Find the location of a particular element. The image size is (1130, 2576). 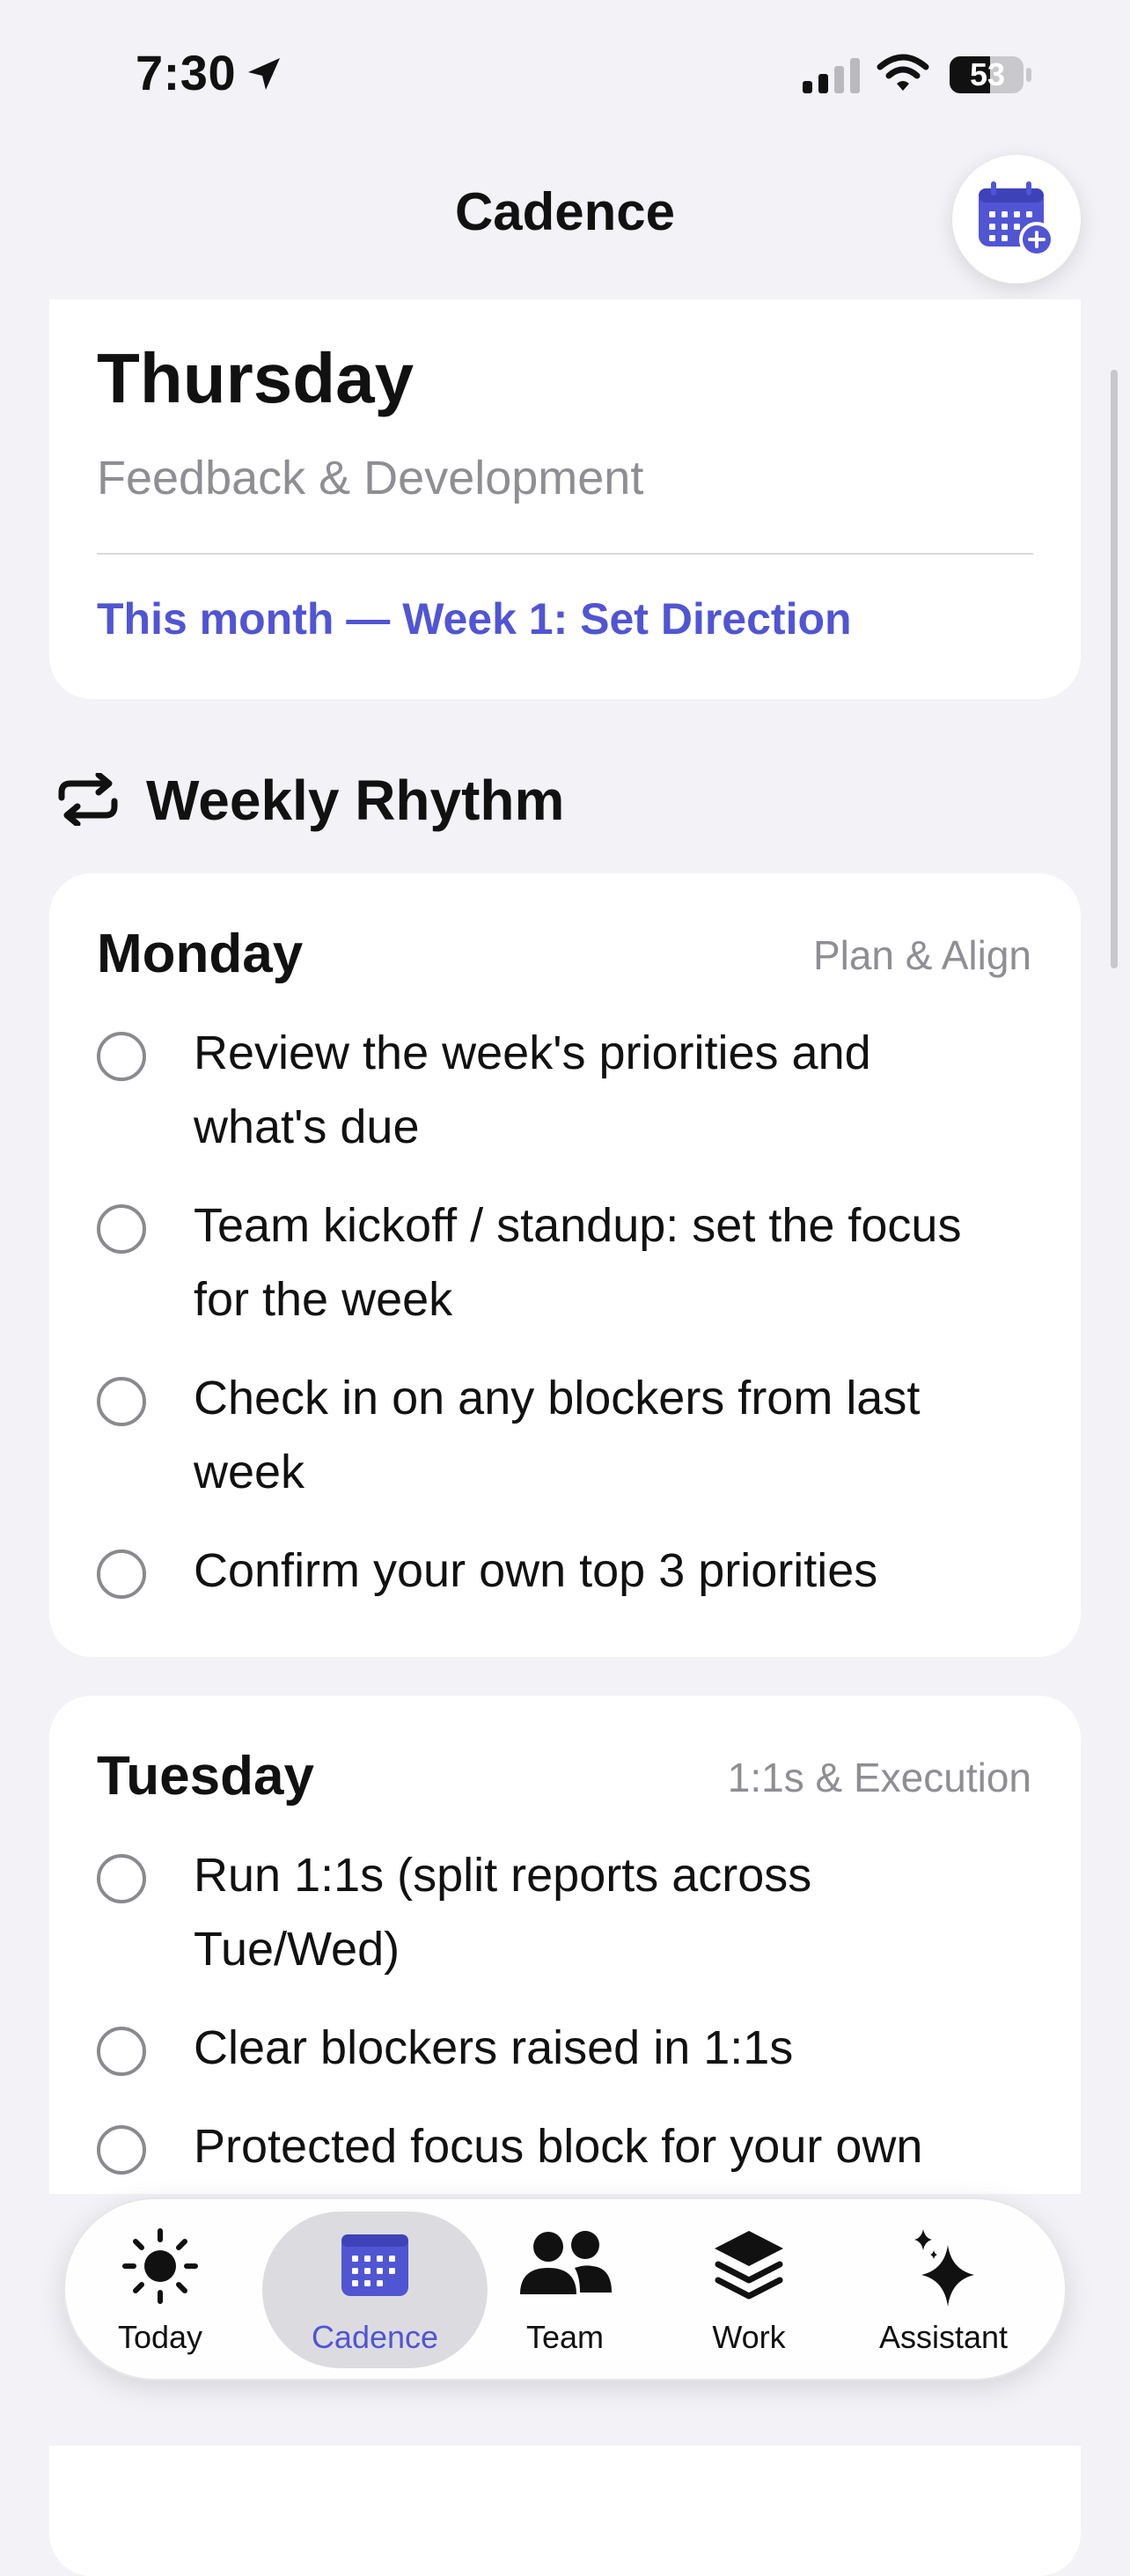

wifi-icon is located at coordinates (903, 73).